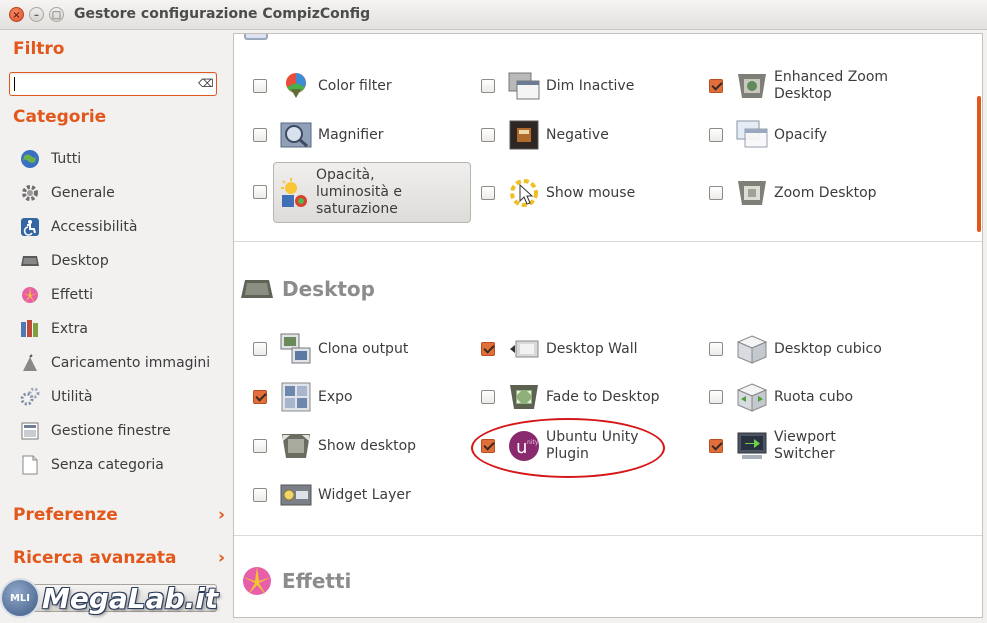  What do you see at coordinates (367, 445) in the screenshot?
I see `plugin-label: Show desktop` at bounding box center [367, 445].